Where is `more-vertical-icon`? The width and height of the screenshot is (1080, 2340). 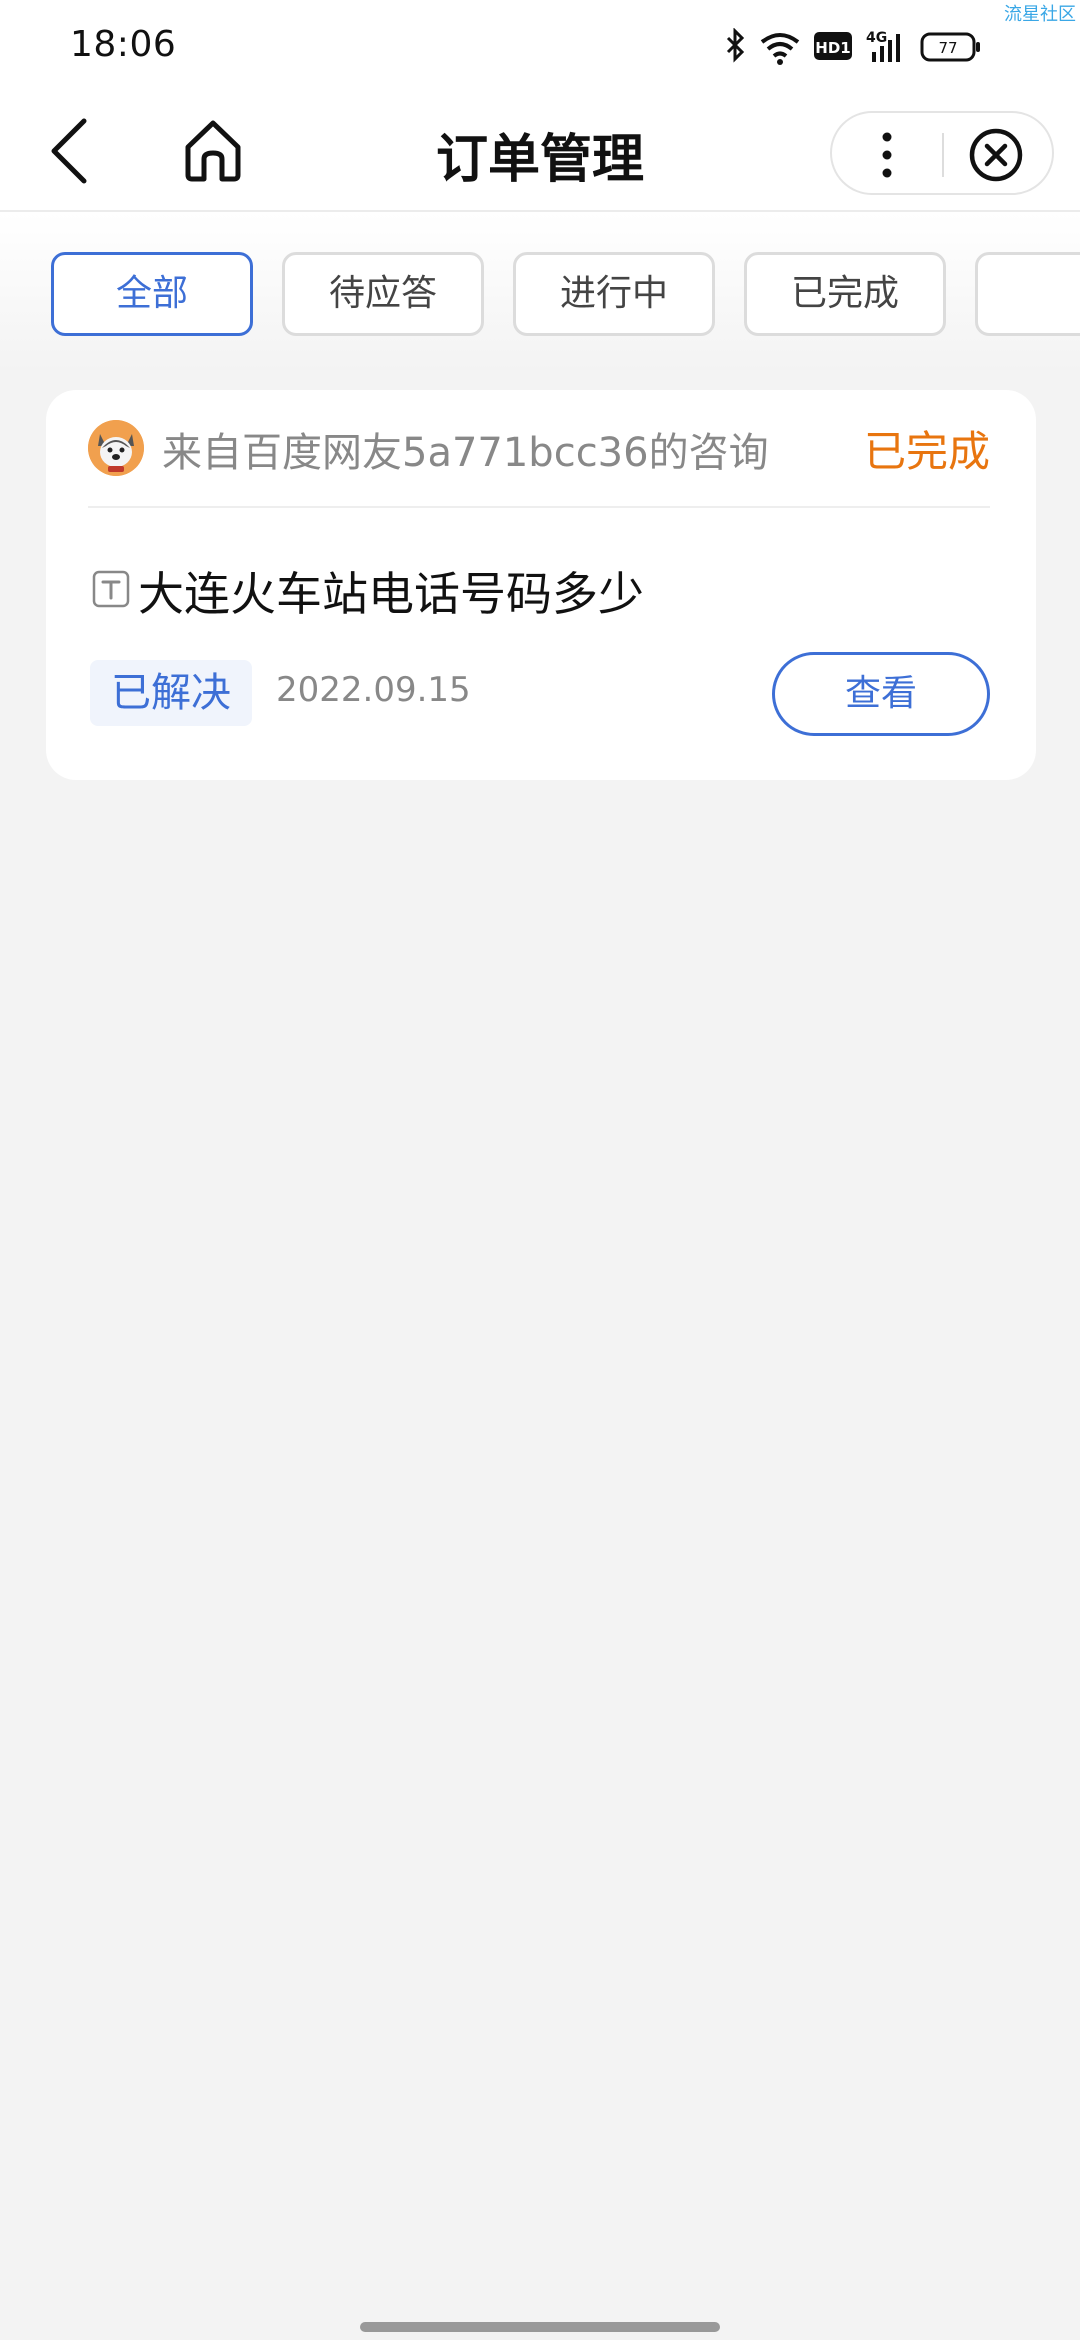
more-vertical-icon is located at coordinates (887, 155).